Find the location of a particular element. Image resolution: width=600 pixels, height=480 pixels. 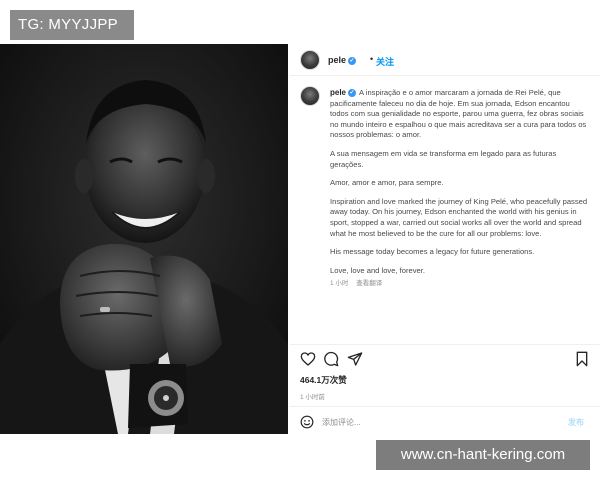

comment-bar: 发布 is located at coordinates (445, 421).